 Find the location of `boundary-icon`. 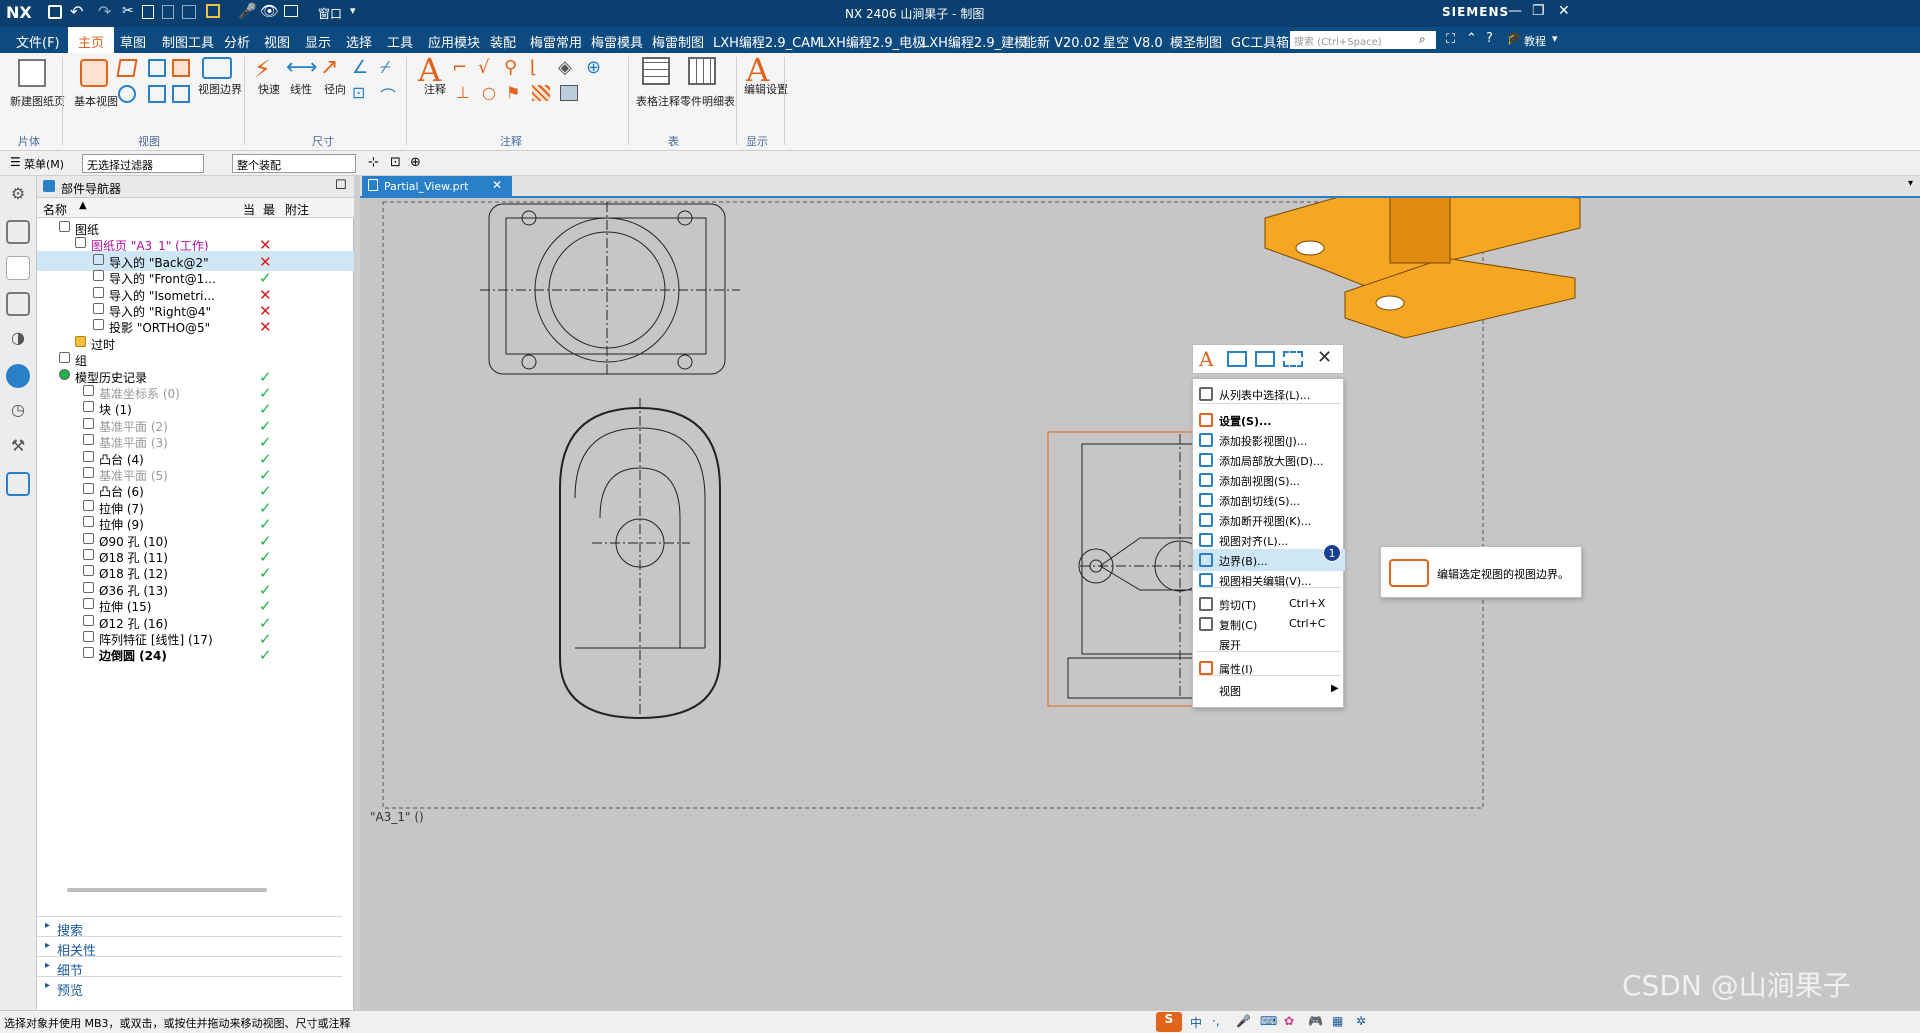

boundary-icon is located at coordinates (1293, 359).